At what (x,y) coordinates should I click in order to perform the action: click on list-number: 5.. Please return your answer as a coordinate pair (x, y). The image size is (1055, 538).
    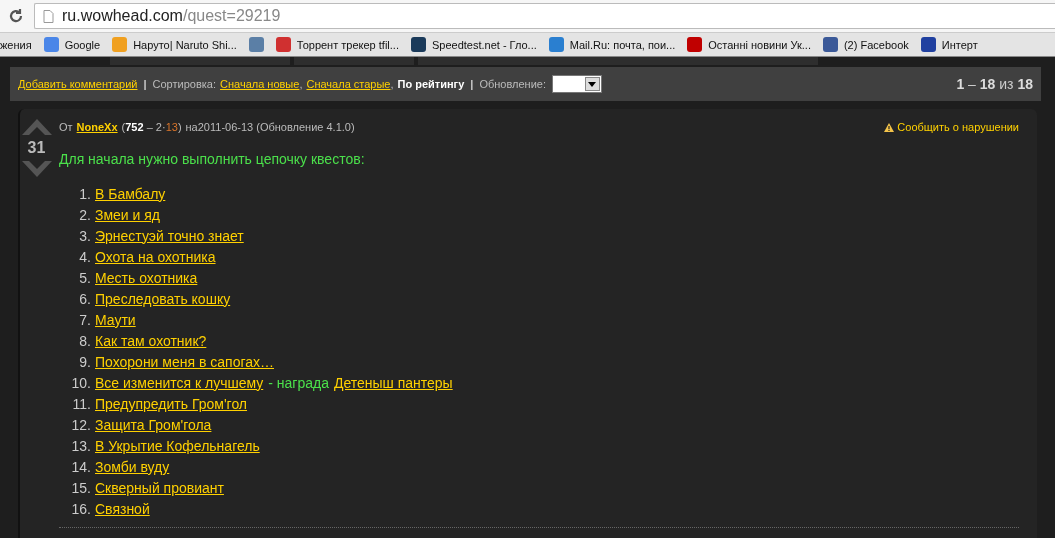
    Looking at the image, I should click on (85, 277).